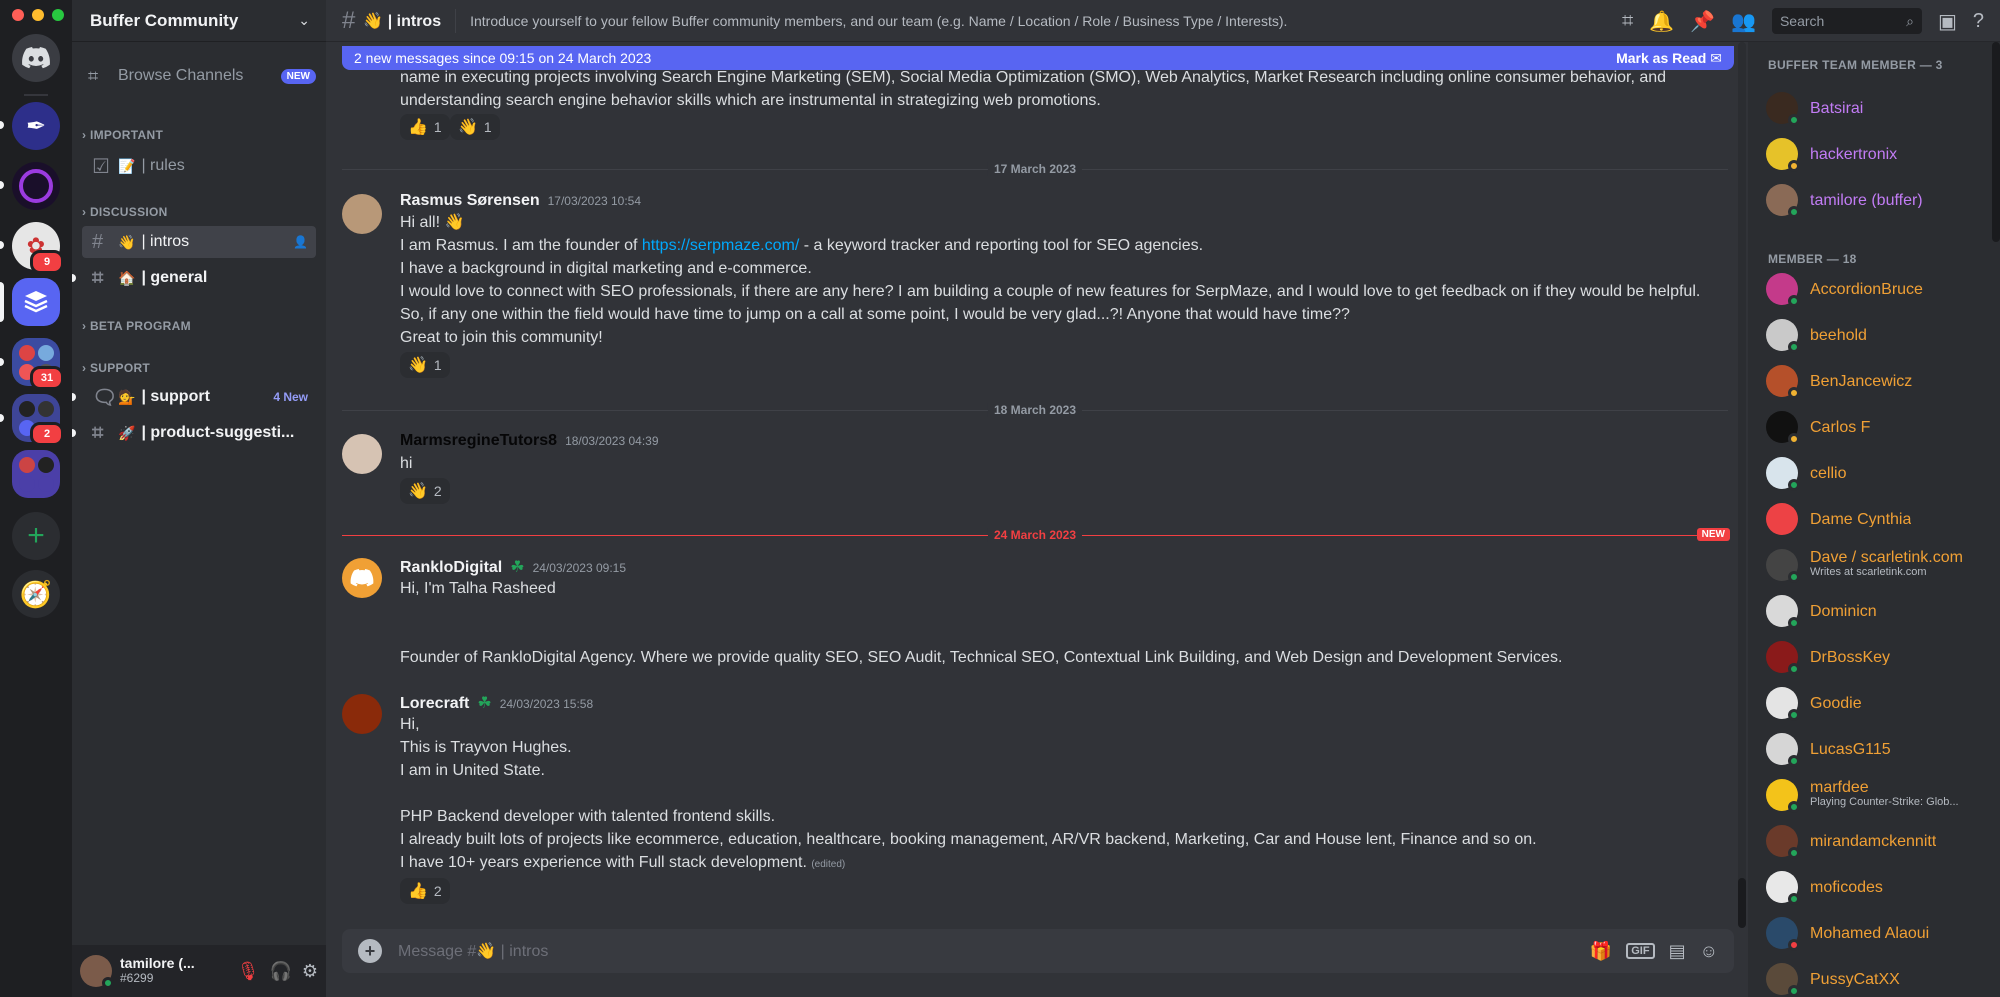 The image size is (2000, 997). What do you see at coordinates (136, 326) in the screenshot?
I see `category-beta-program: › BETA PROGRAM` at bounding box center [136, 326].